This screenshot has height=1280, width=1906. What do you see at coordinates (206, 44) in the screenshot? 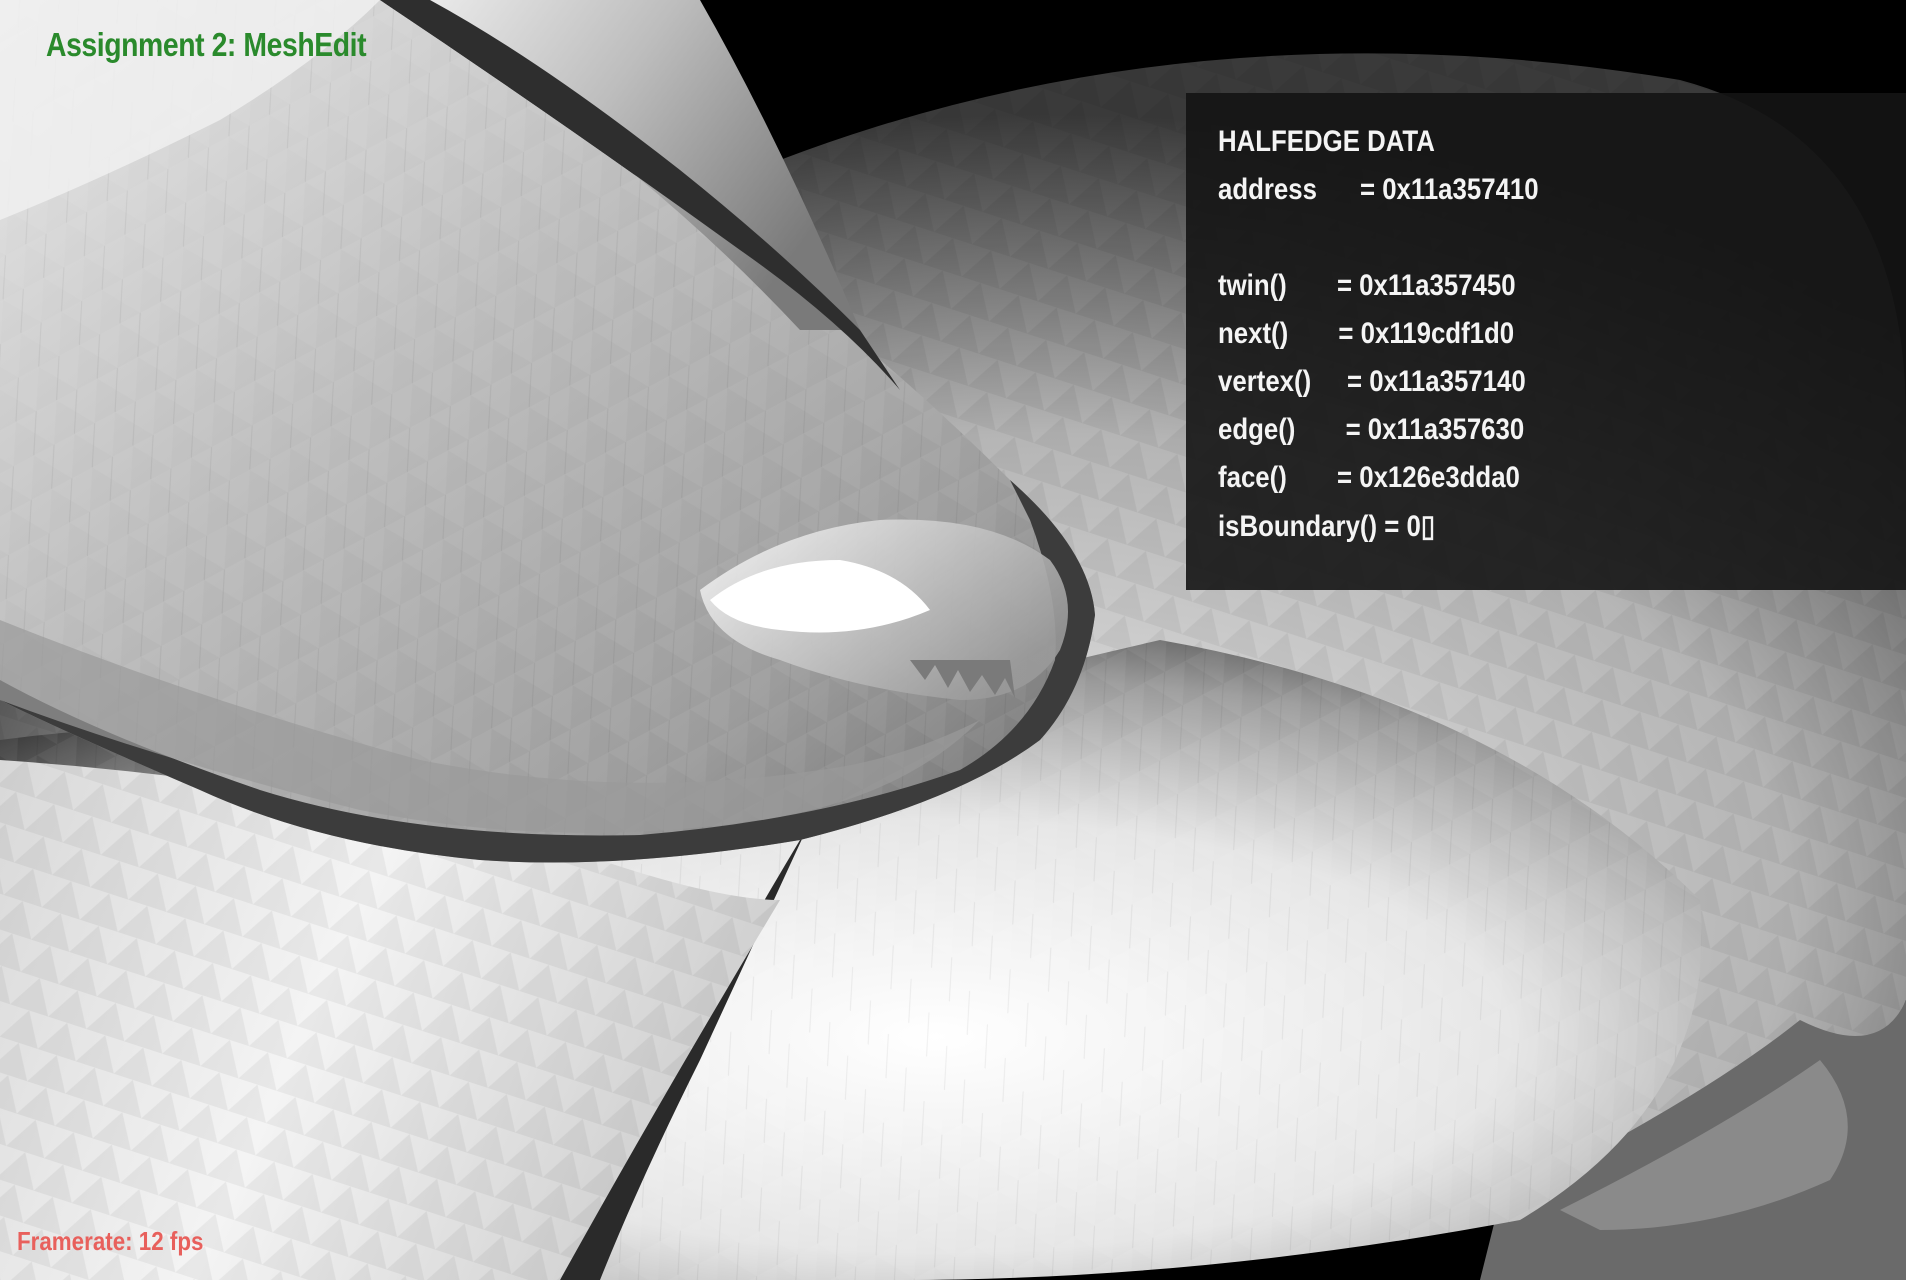
I see `app-title: Assignment 2: MeshEdit` at bounding box center [206, 44].